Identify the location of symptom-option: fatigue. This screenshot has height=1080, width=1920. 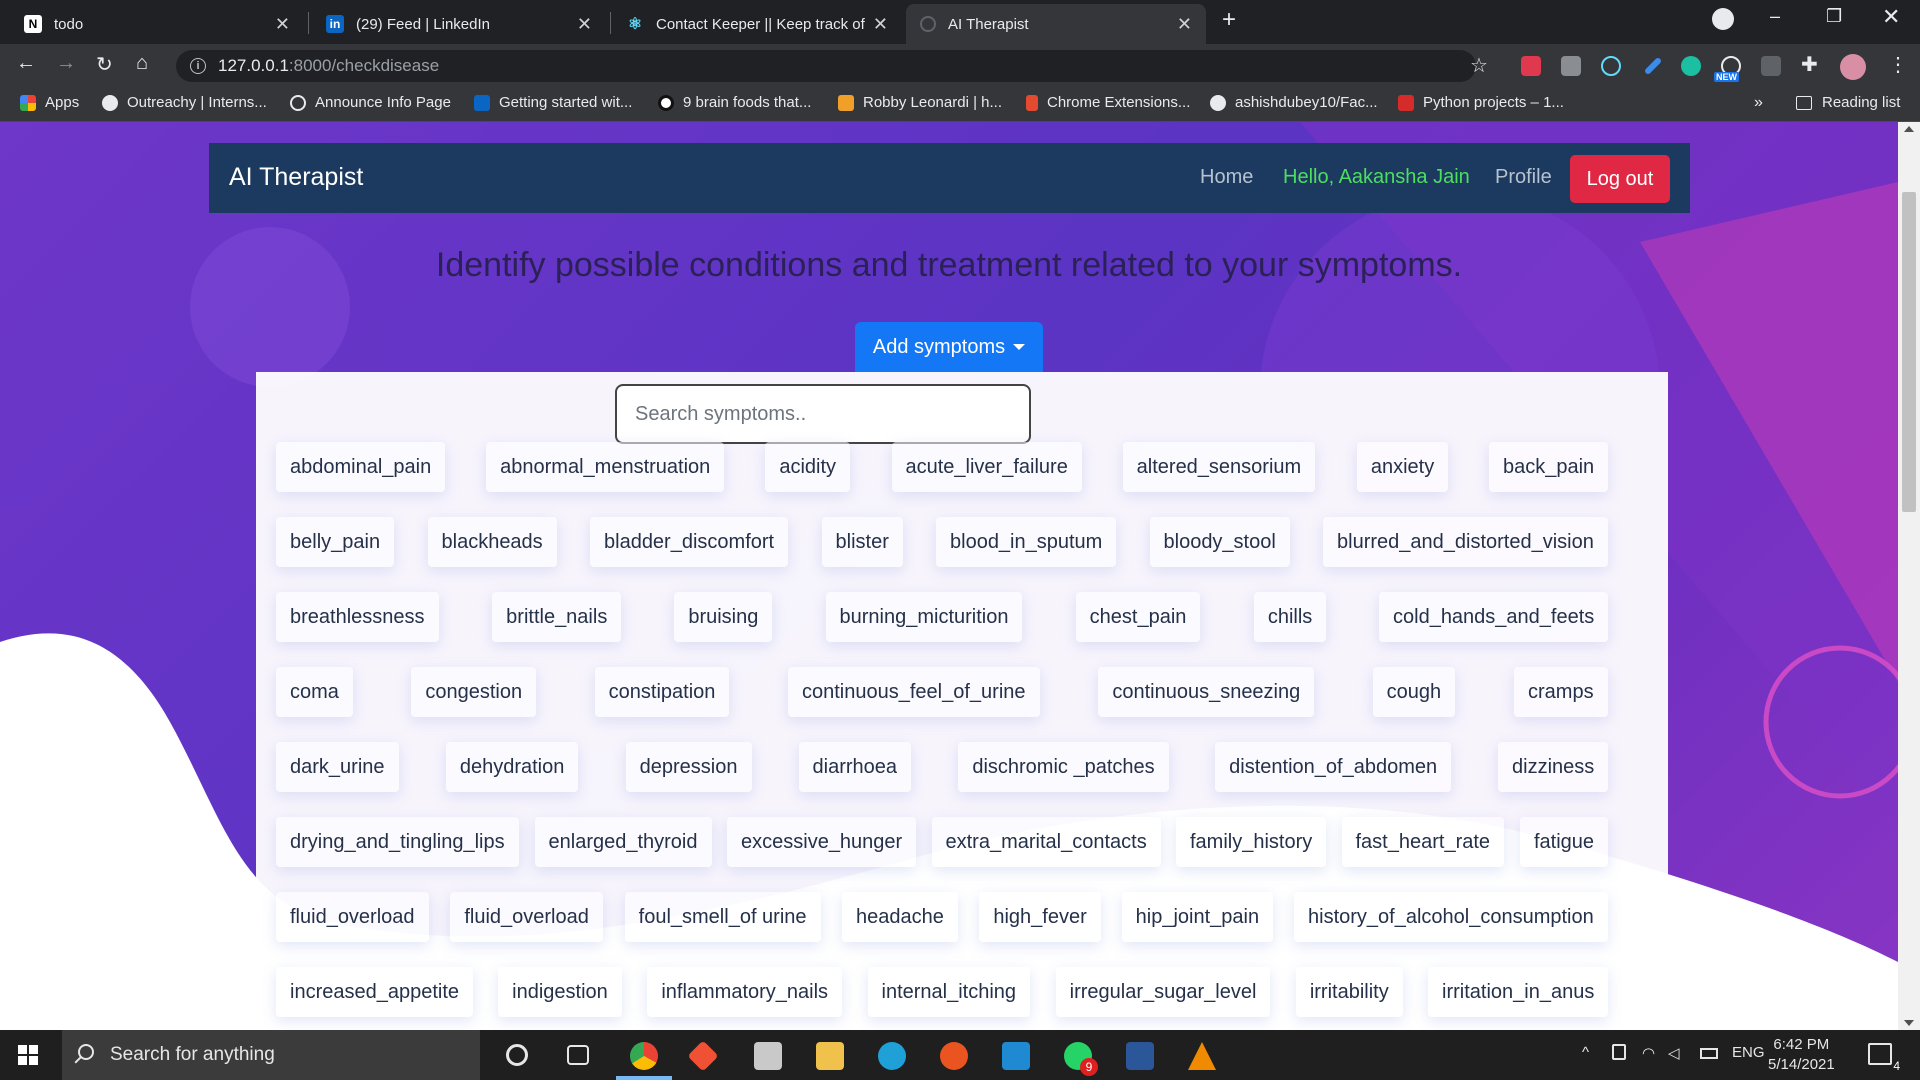
(1564, 842).